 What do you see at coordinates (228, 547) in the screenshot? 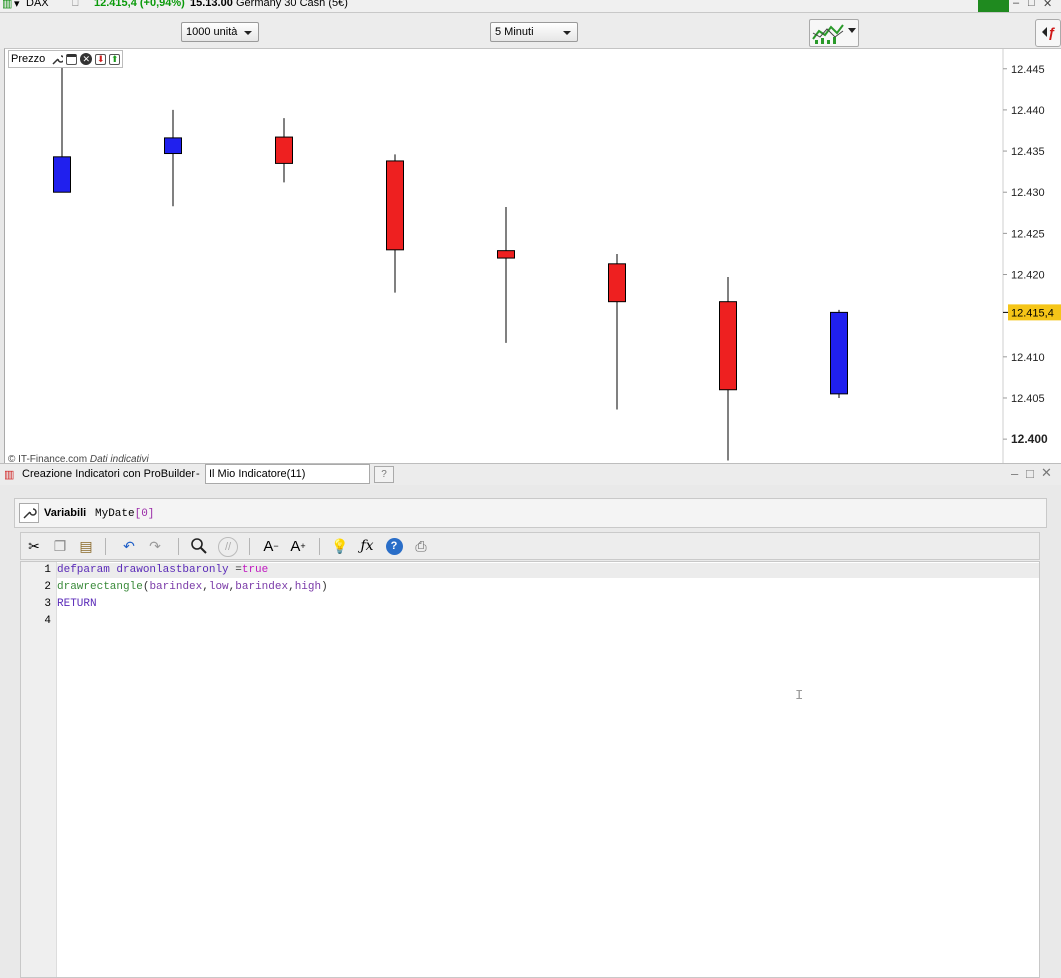
I see `comment-icon: //` at bounding box center [228, 547].